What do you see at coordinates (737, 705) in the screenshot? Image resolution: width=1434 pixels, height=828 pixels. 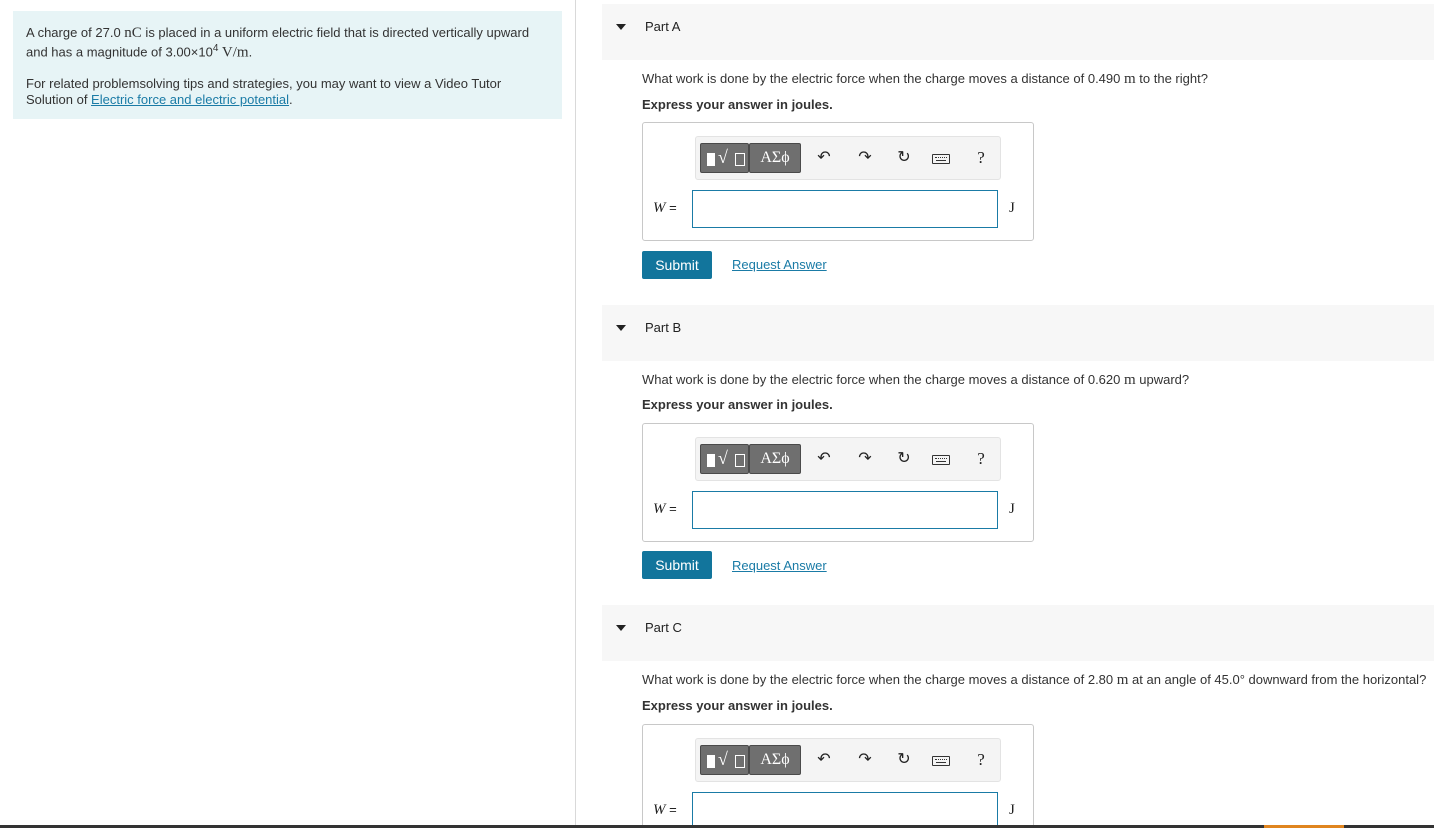 I see `part-c-instruction: Express your answer in joules.` at bounding box center [737, 705].